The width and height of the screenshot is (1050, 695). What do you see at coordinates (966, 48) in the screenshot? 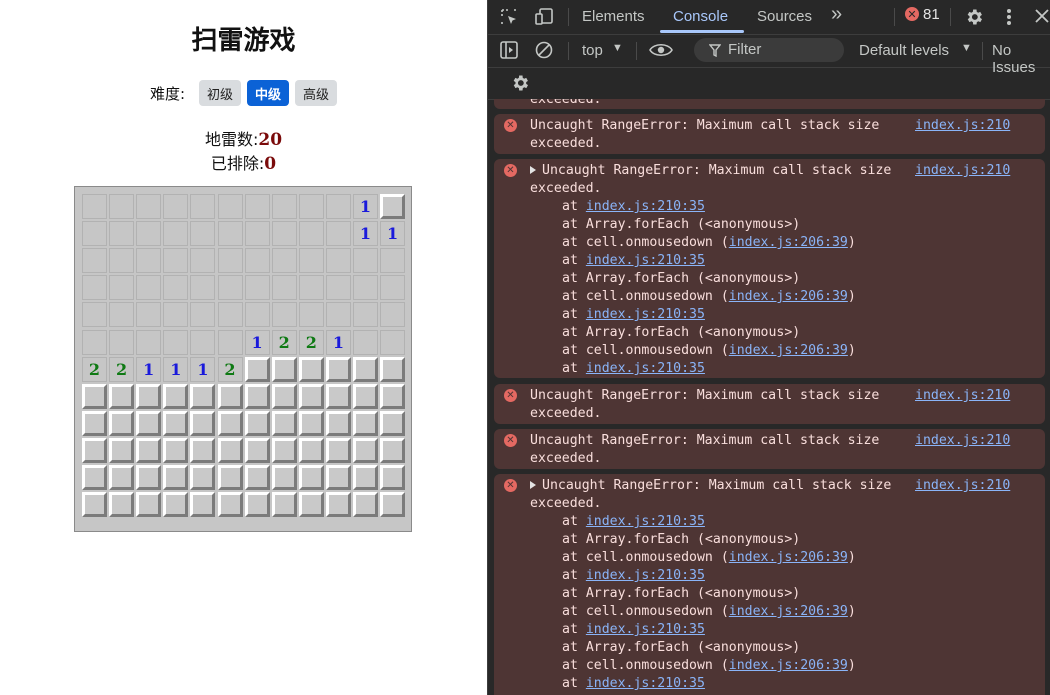
I see `levels-dropdown-icon: ▼` at bounding box center [966, 48].